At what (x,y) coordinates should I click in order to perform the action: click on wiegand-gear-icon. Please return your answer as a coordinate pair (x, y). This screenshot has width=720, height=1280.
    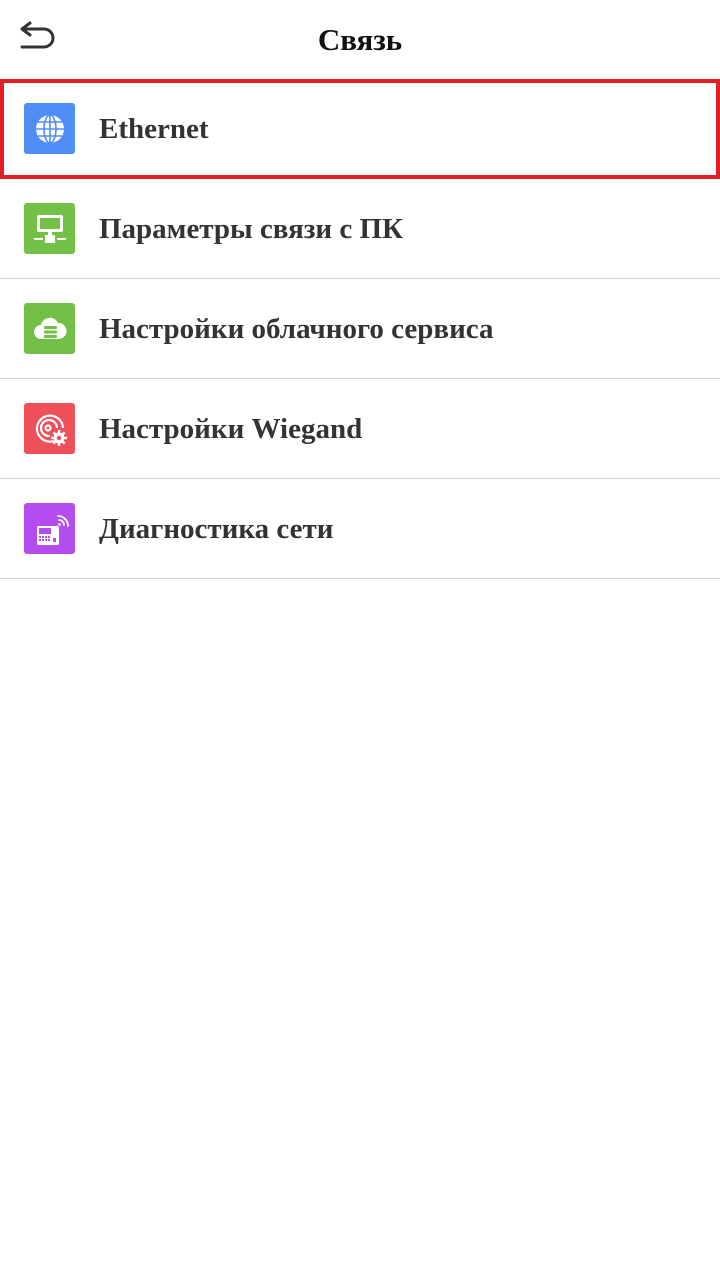
    Looking at the image, I should click on (49, 428).